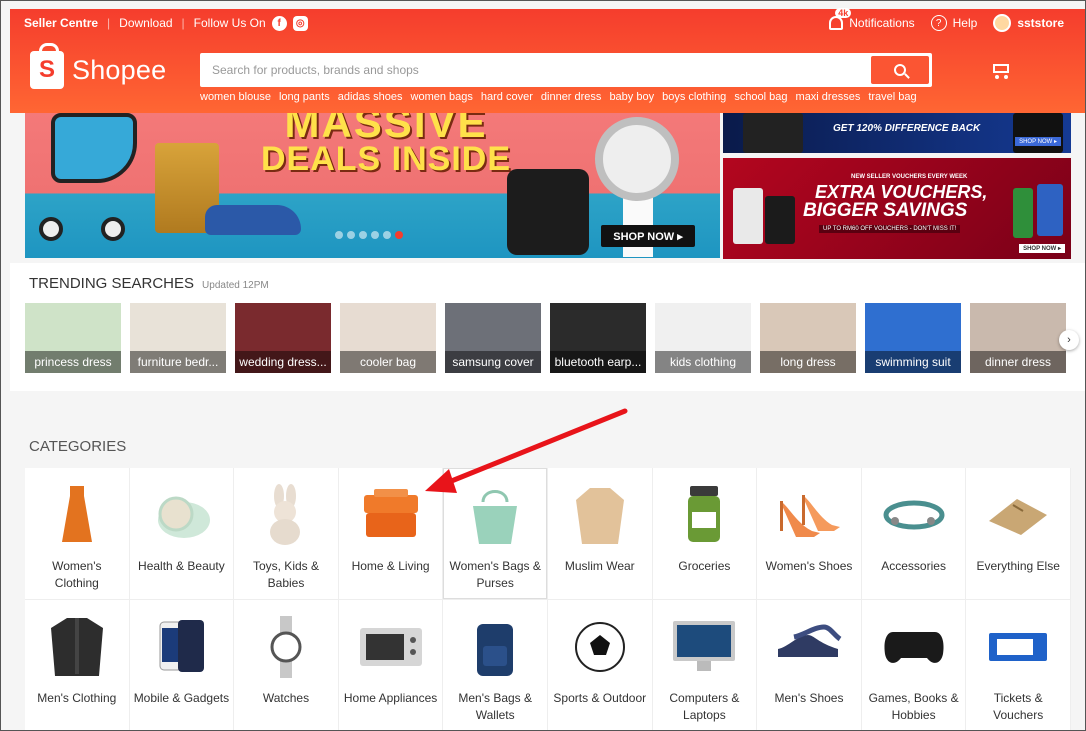 Image resolution: width=1086 pixels, height=731 pixels. What do you see at coordinates (631, 97) in the screenshot?
I see `keyword-link: baby boy` at bounding box center [631, 97].